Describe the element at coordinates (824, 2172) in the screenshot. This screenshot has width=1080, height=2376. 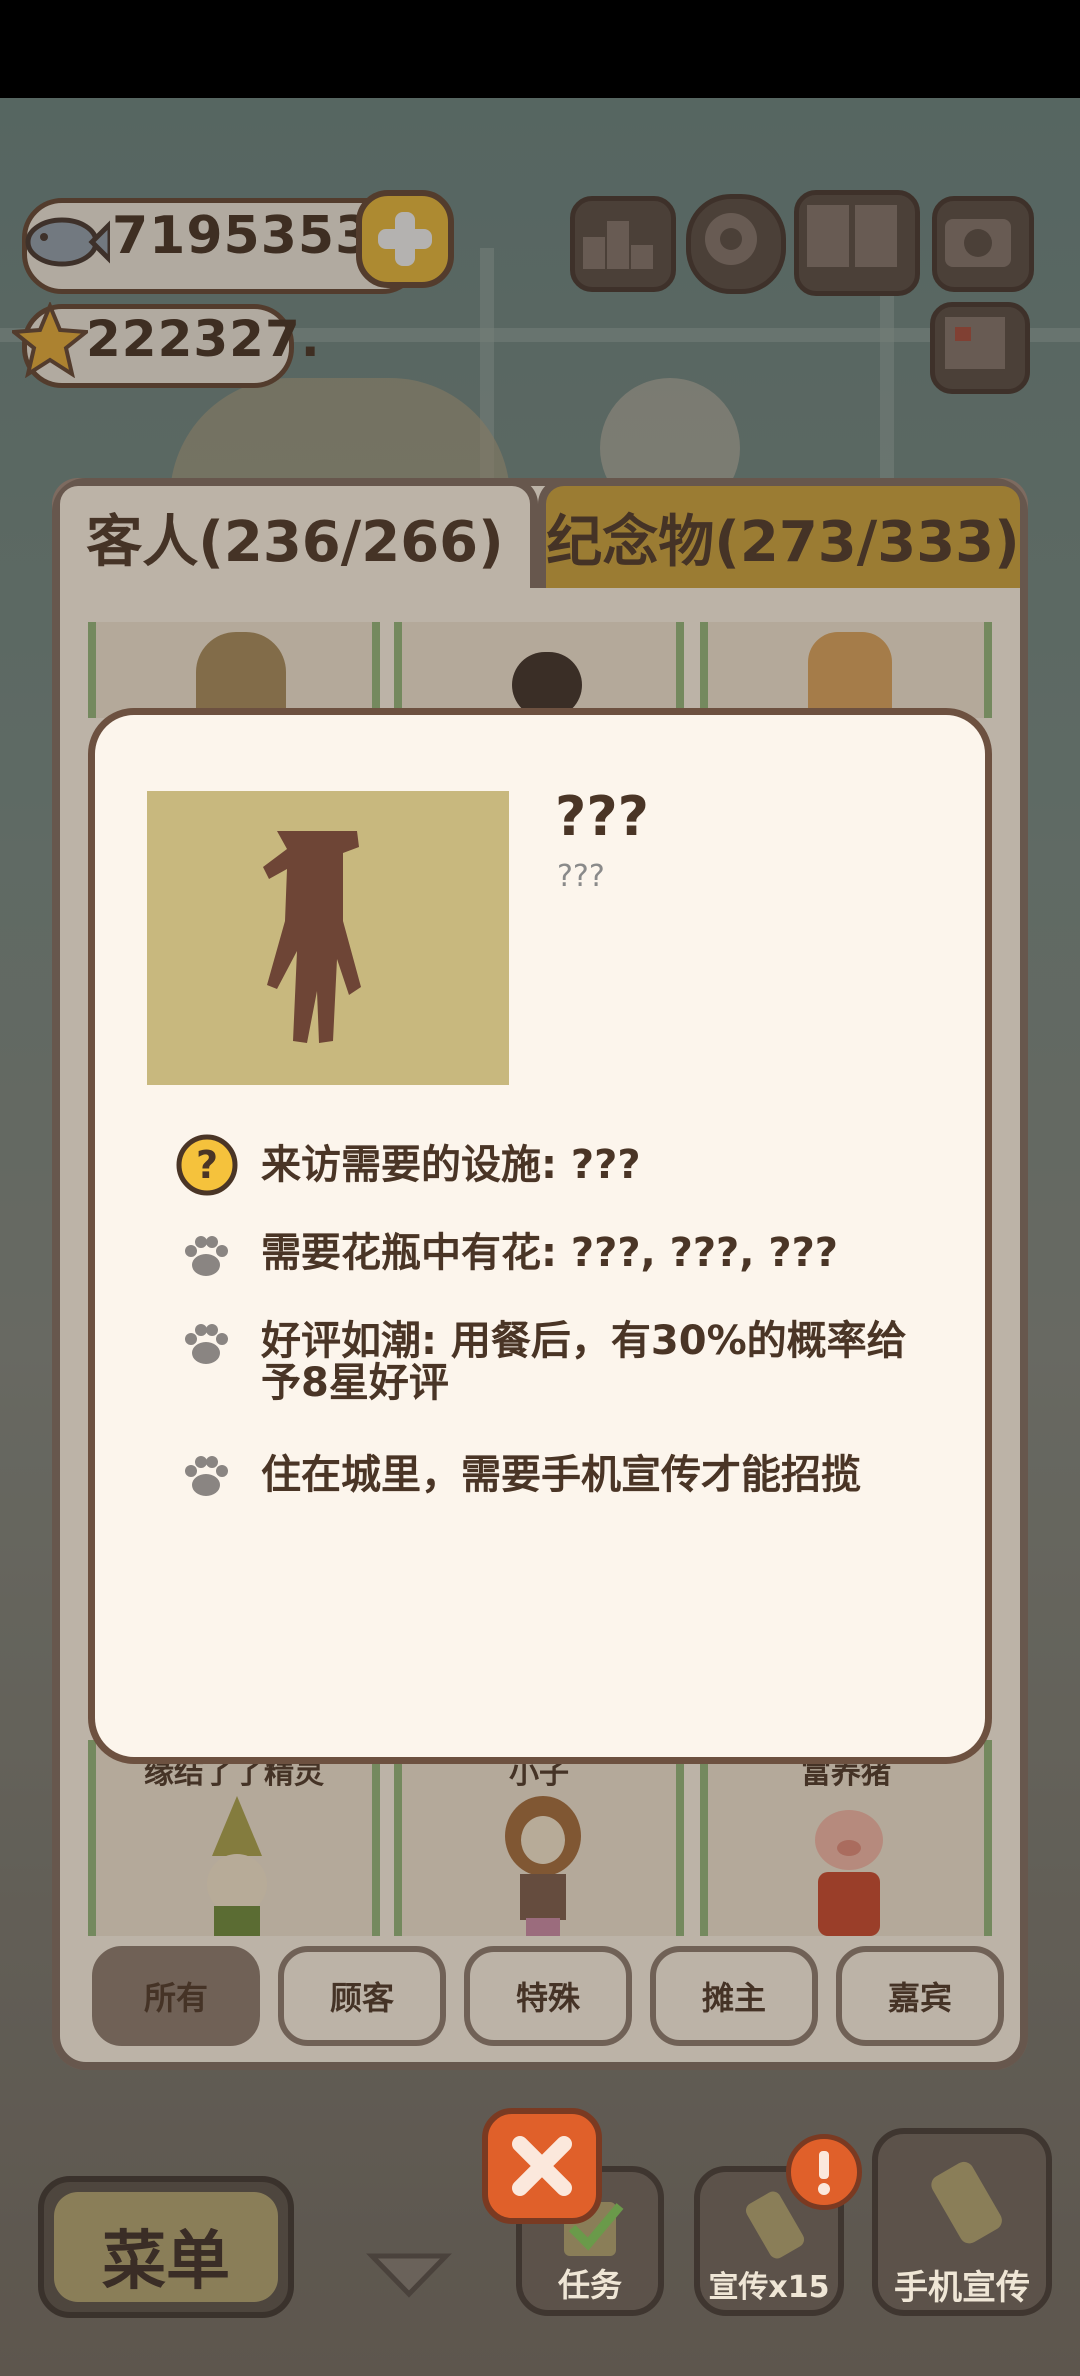
I see `alert-badge-icon` at that location.